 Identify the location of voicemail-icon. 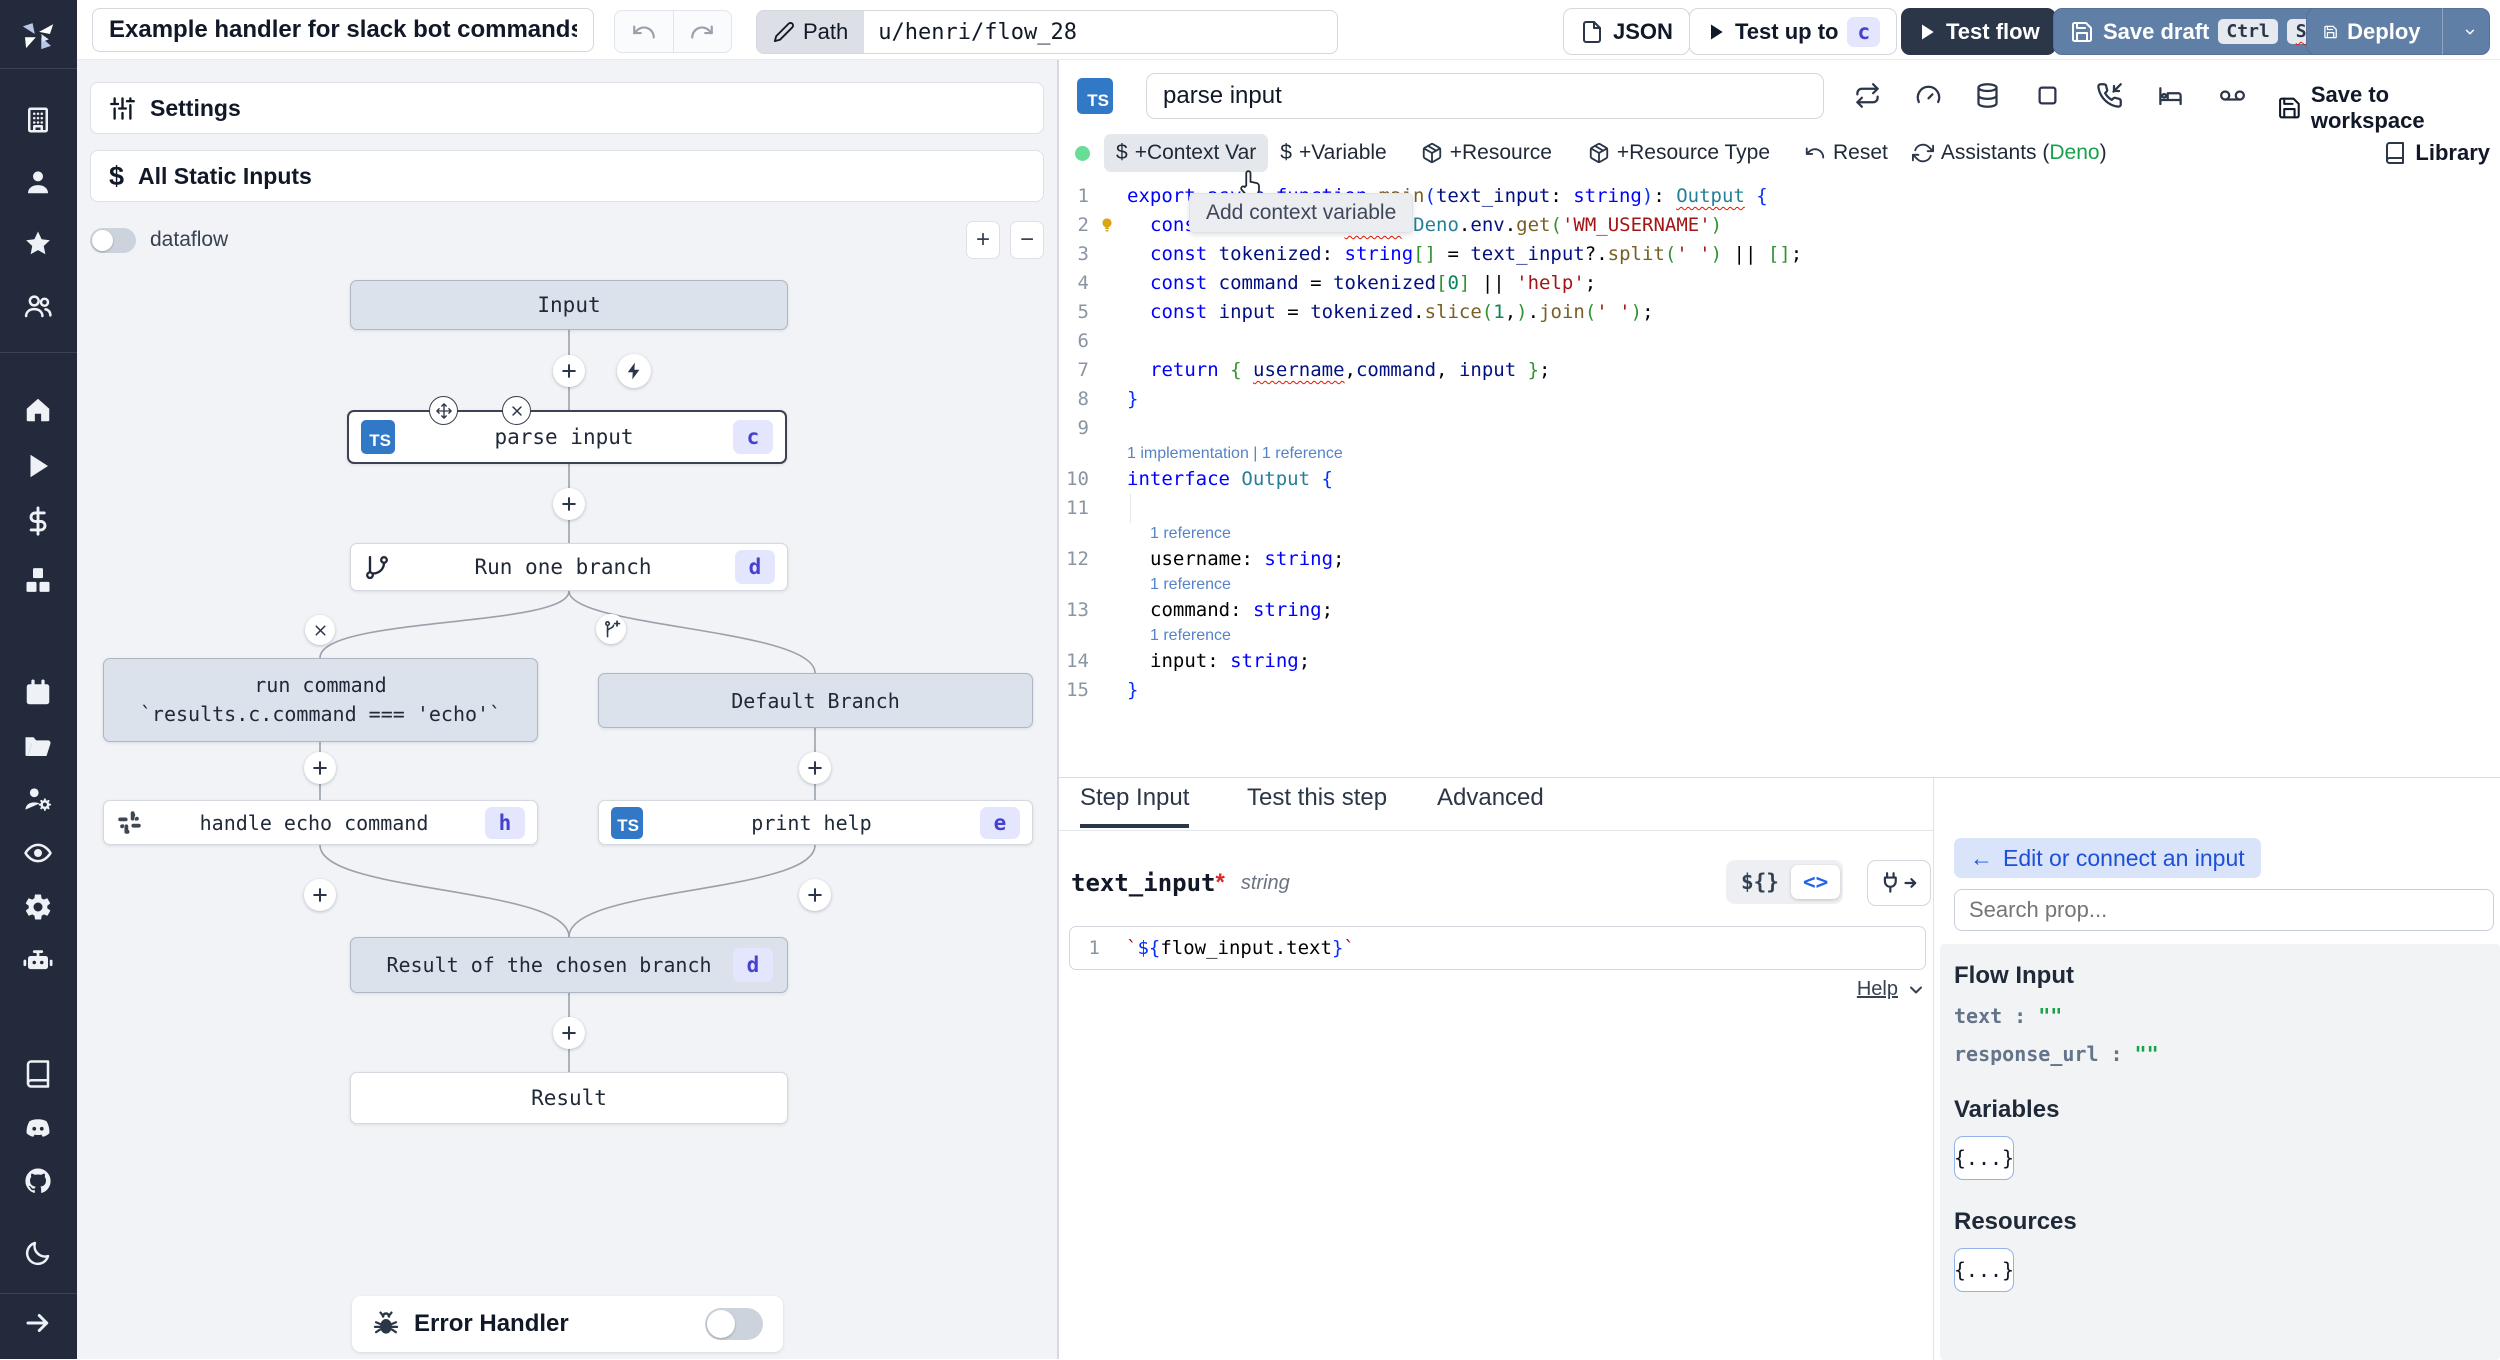
(2232, 95).